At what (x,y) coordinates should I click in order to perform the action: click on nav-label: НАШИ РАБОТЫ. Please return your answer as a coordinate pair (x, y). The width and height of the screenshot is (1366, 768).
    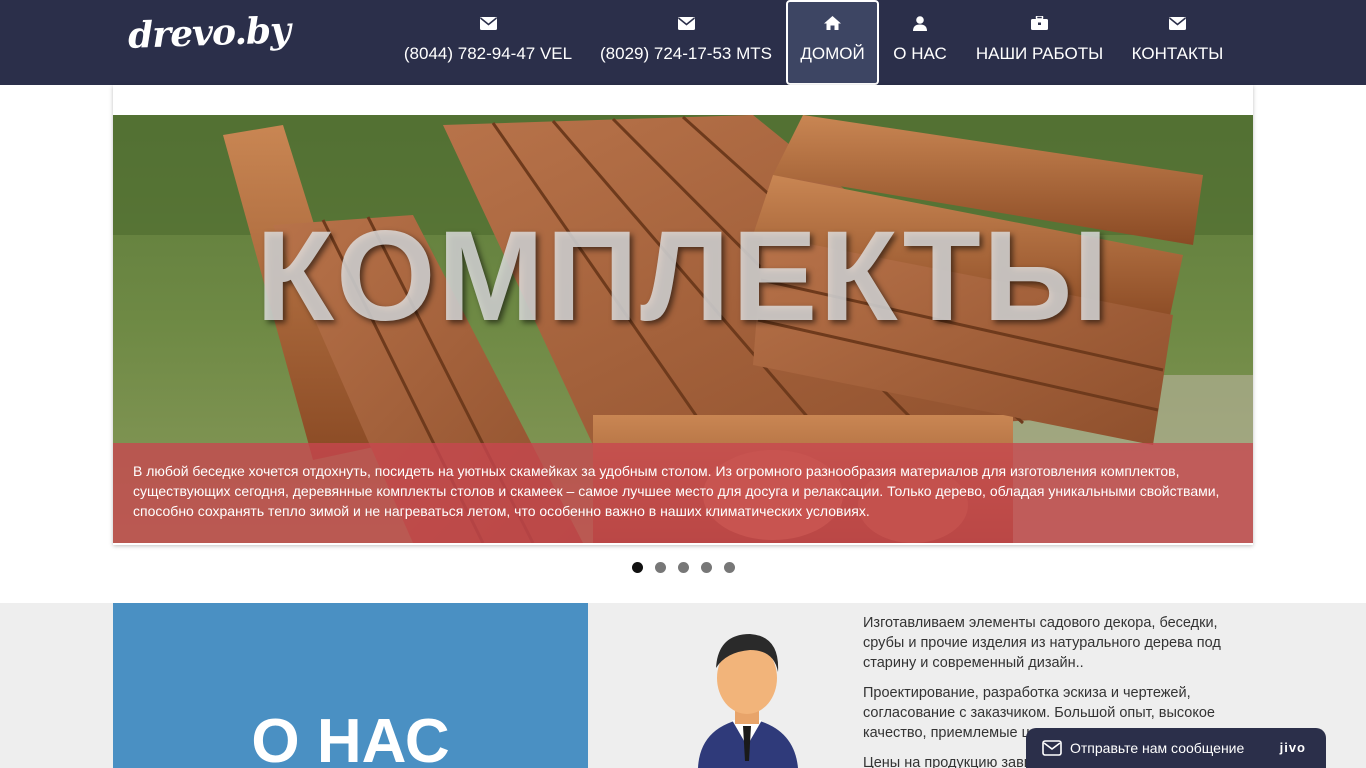
    Looking at the image, I should click on (1039, 53).